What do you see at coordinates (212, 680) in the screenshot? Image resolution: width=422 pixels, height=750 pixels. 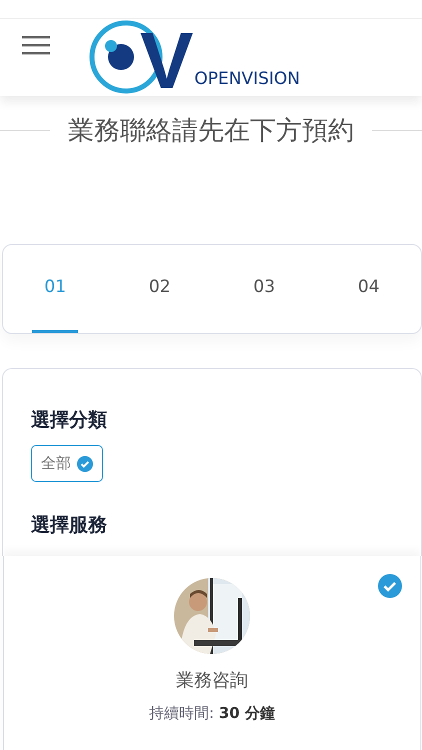 I see `service-name: 業務咨詢` at bounding box center [212, 680].